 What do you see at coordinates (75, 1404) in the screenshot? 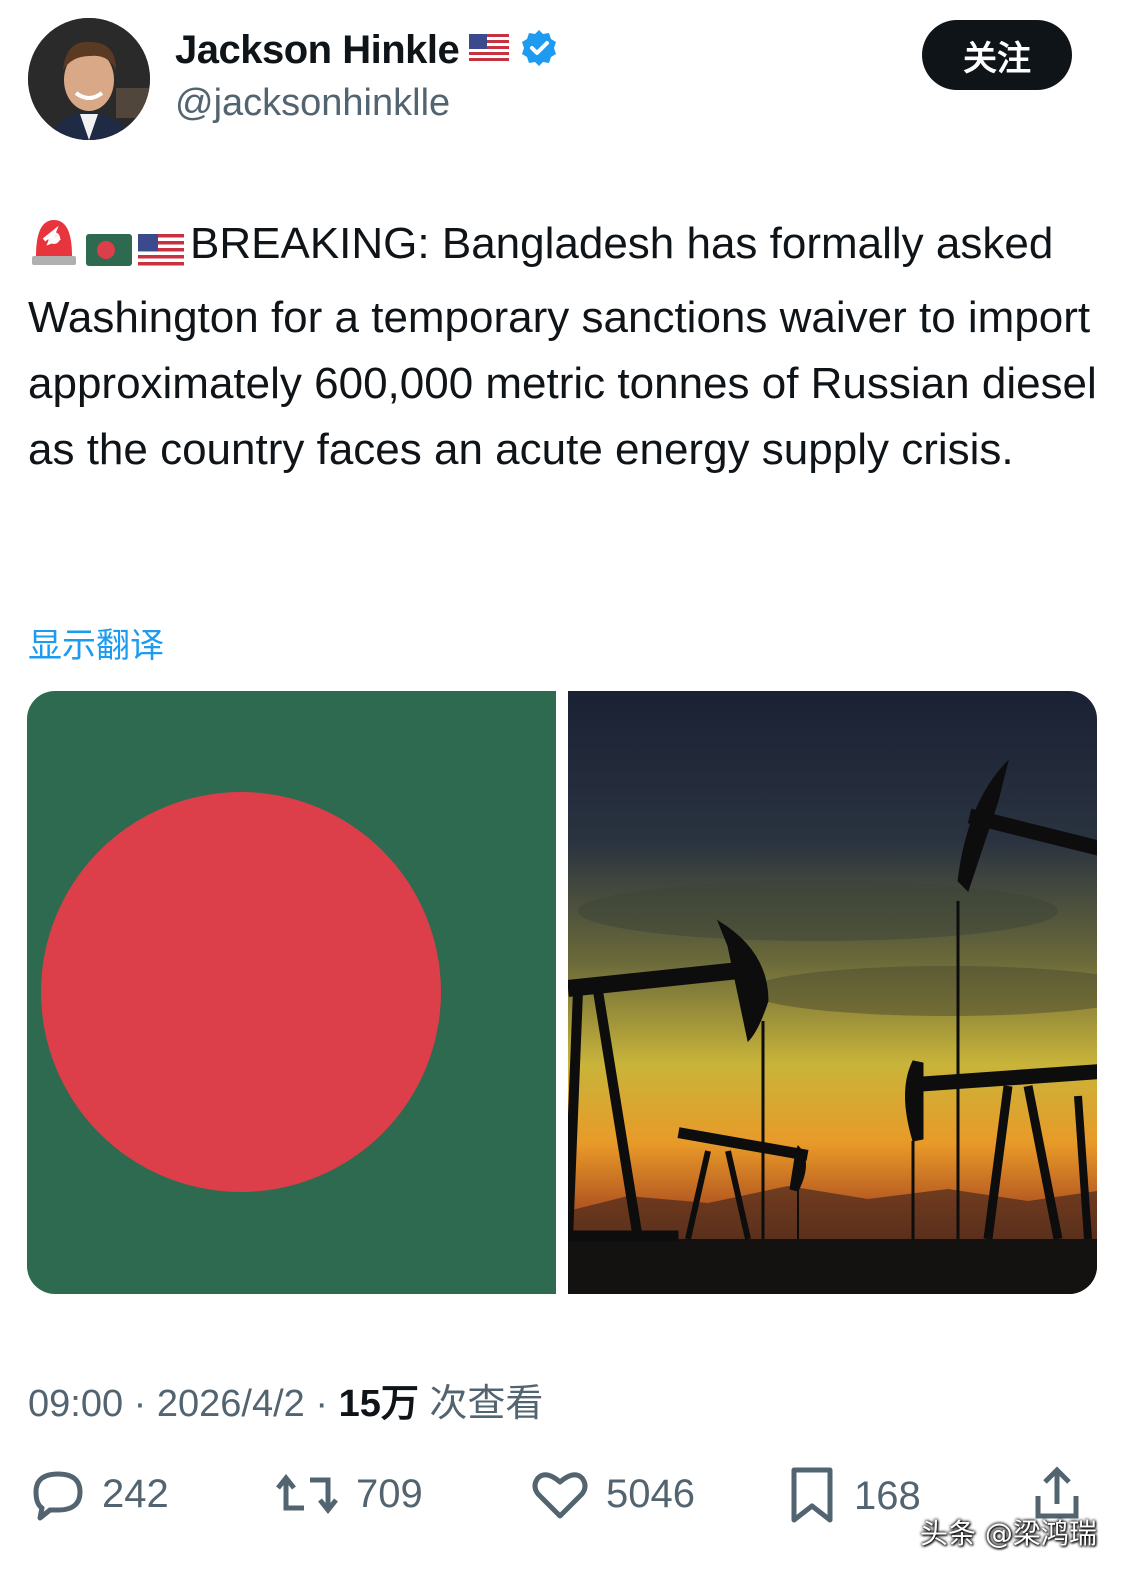
I see `tweet-time: 09:00` at bounding box center [75, 1404].